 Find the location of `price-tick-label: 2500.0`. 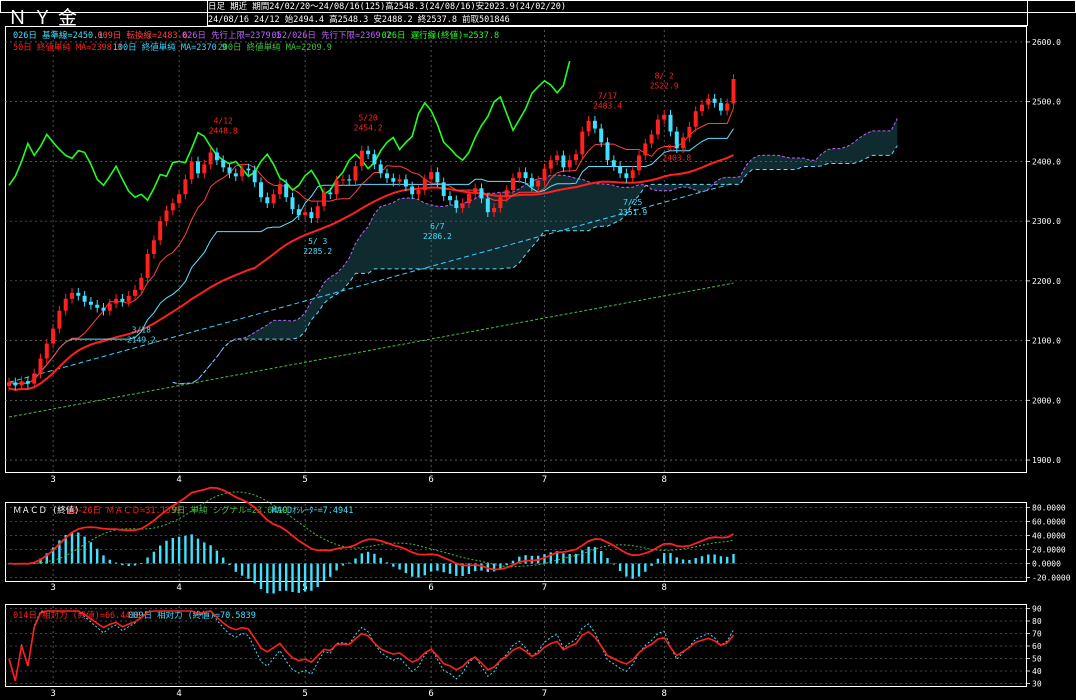

price-tick-label: 2500.0 is located at coordinates (1046, 102).